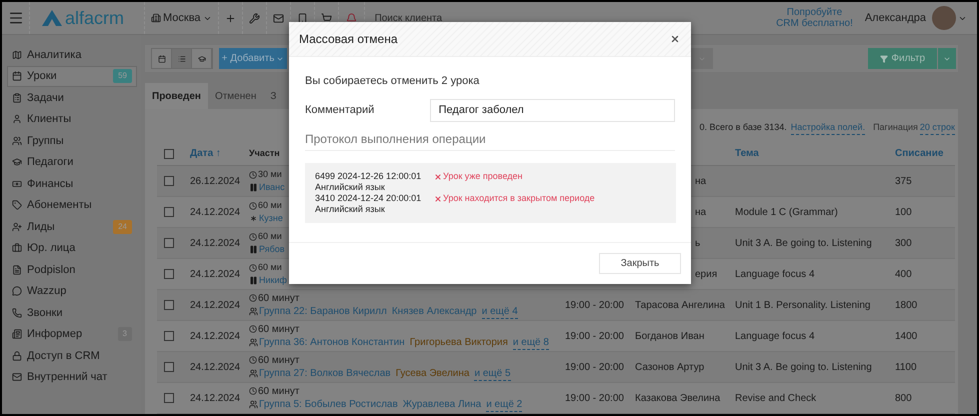 The height and width of the screenshot is (416, 979). What do you see at coordinates (72, 55) in the screenshot?
I see `sidebar-item: Аналитика` at bounding box center [72, 55].